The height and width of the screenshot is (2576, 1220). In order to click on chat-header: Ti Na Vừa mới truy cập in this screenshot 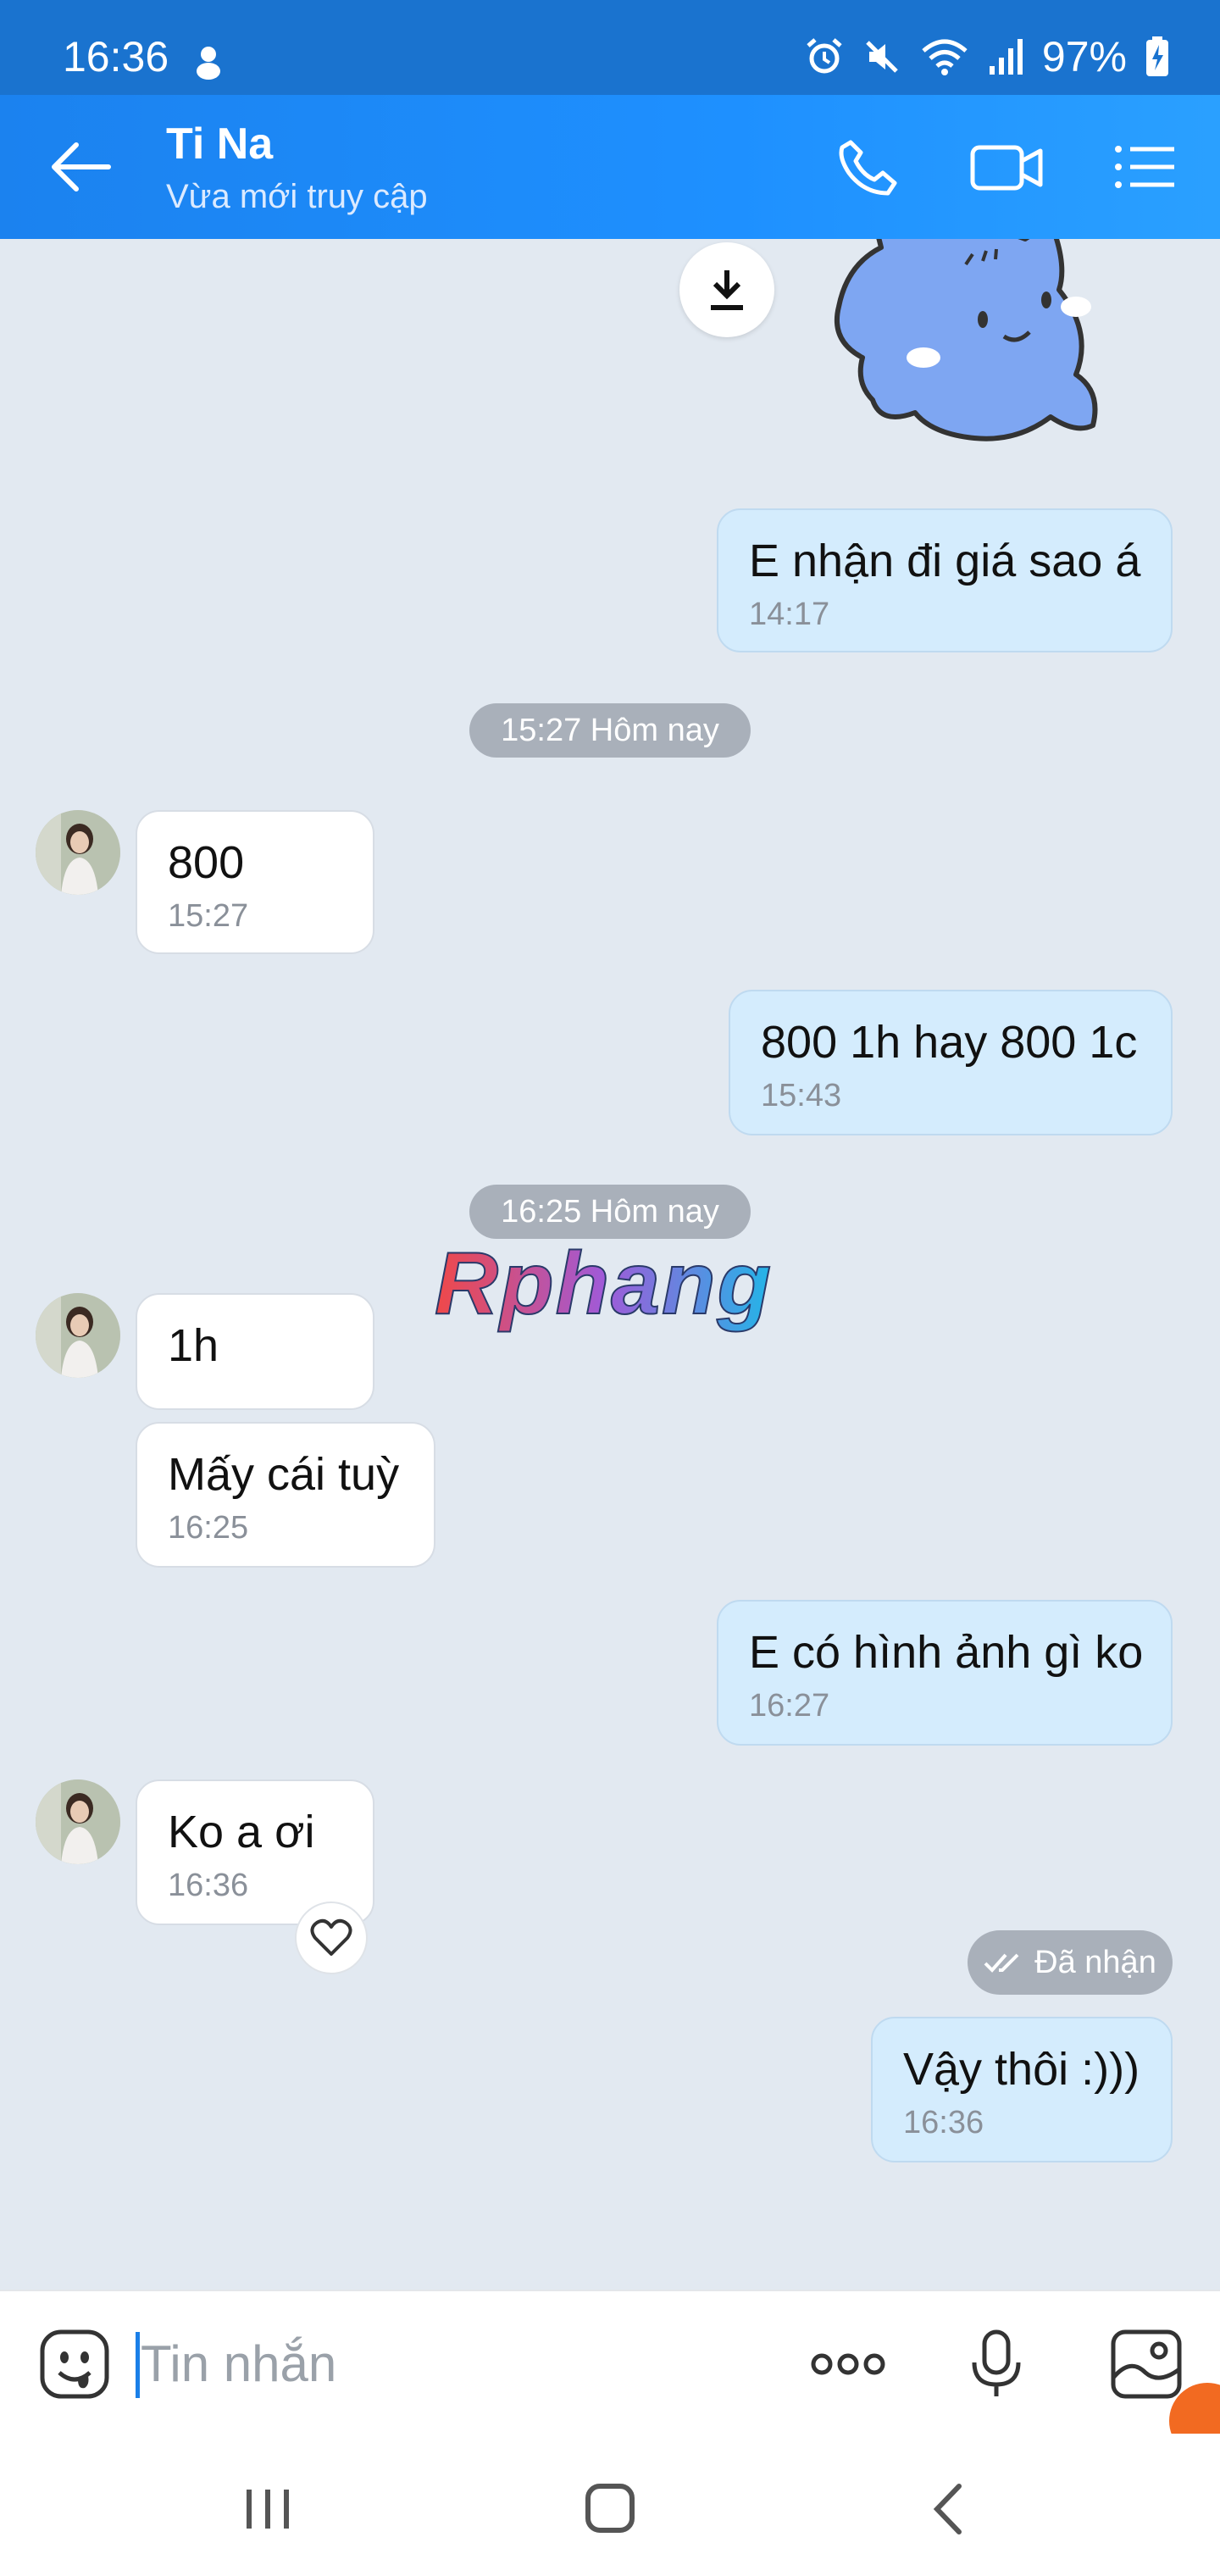, I will do `click(610, 167)`.